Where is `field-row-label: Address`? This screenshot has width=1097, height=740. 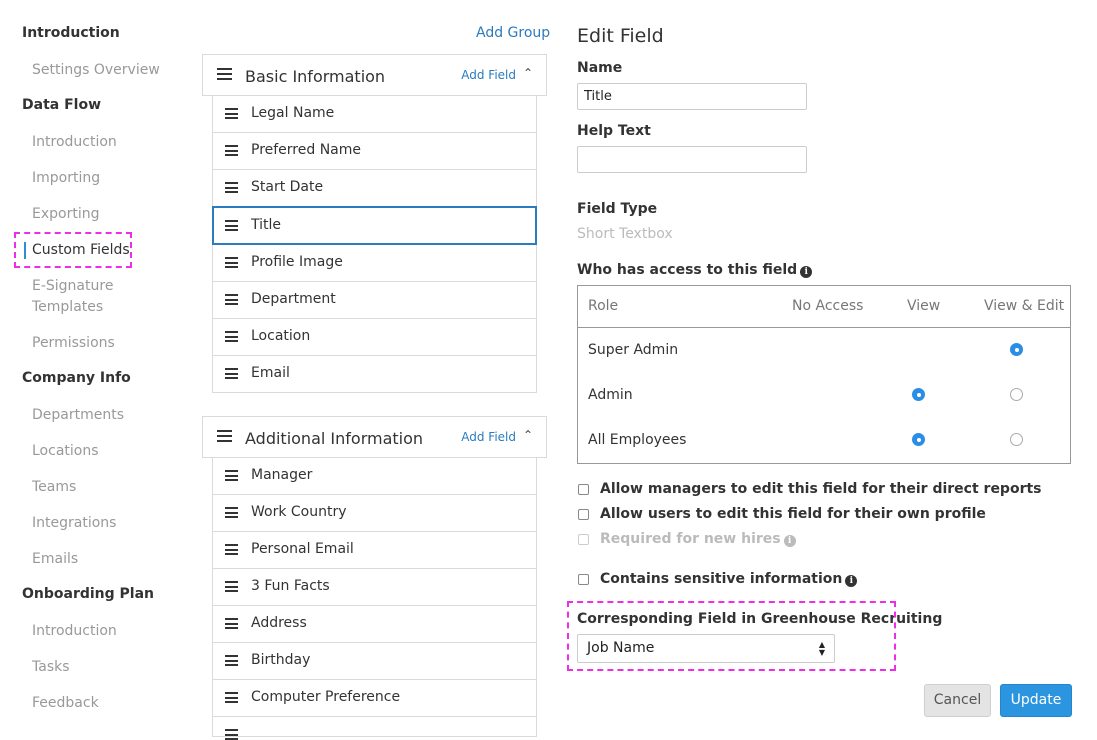 field-row-label: Address is located at coordinates (279, 623).